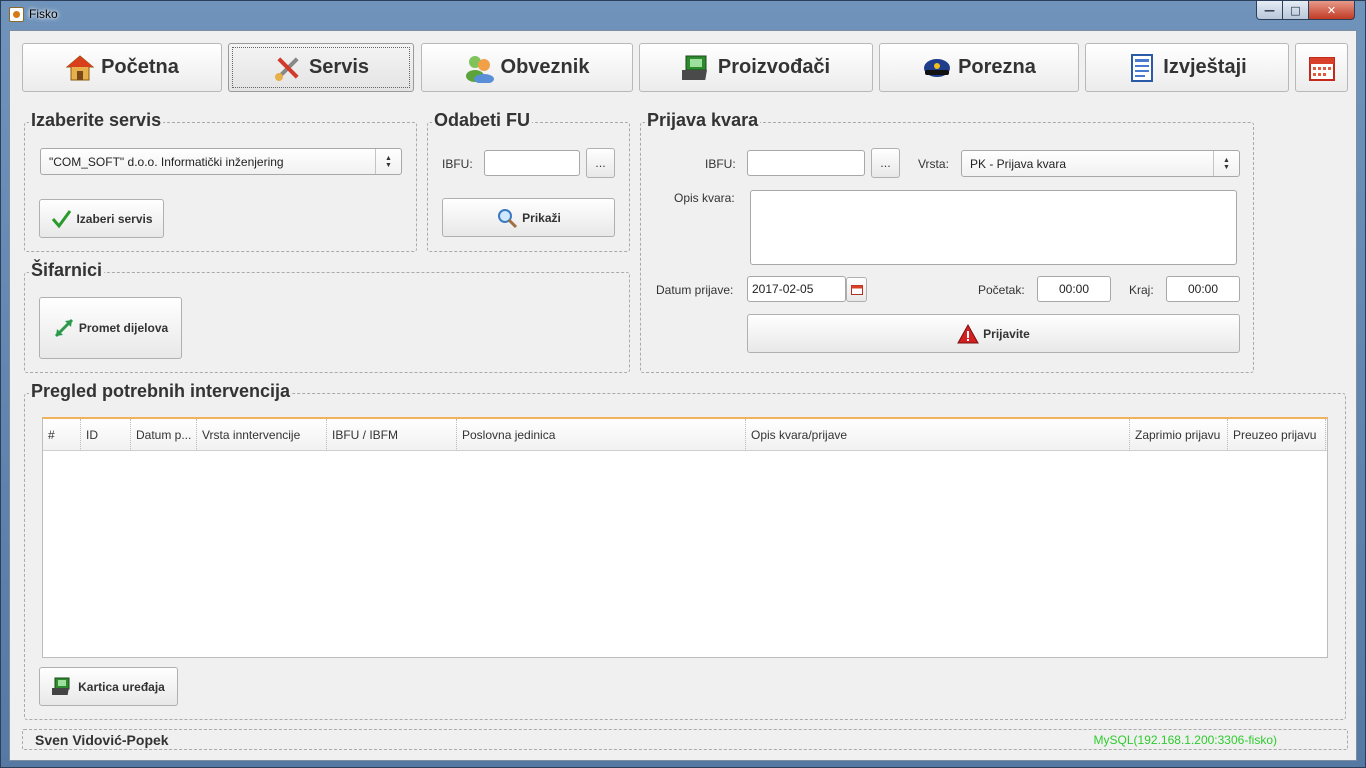 The height and width of the screenshot is (768, 1366). Describe the element at coordinates (262, 435) in the screenshot. I see `column-header: Vrsta inntervencije` at that location.